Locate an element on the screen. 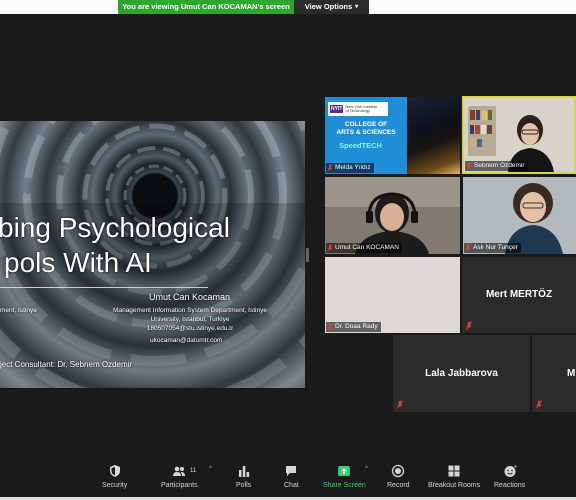 The height and width of the screenshot is (500, 576). participants-caret-icon: ^ is located at coordinates (210, 469).